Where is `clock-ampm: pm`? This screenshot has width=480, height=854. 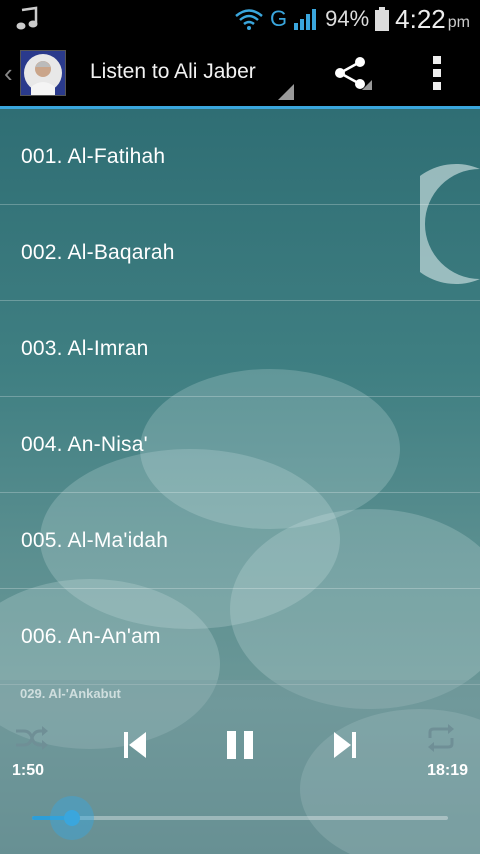
clock-ampm: pm is located at coordinates (458, 22).